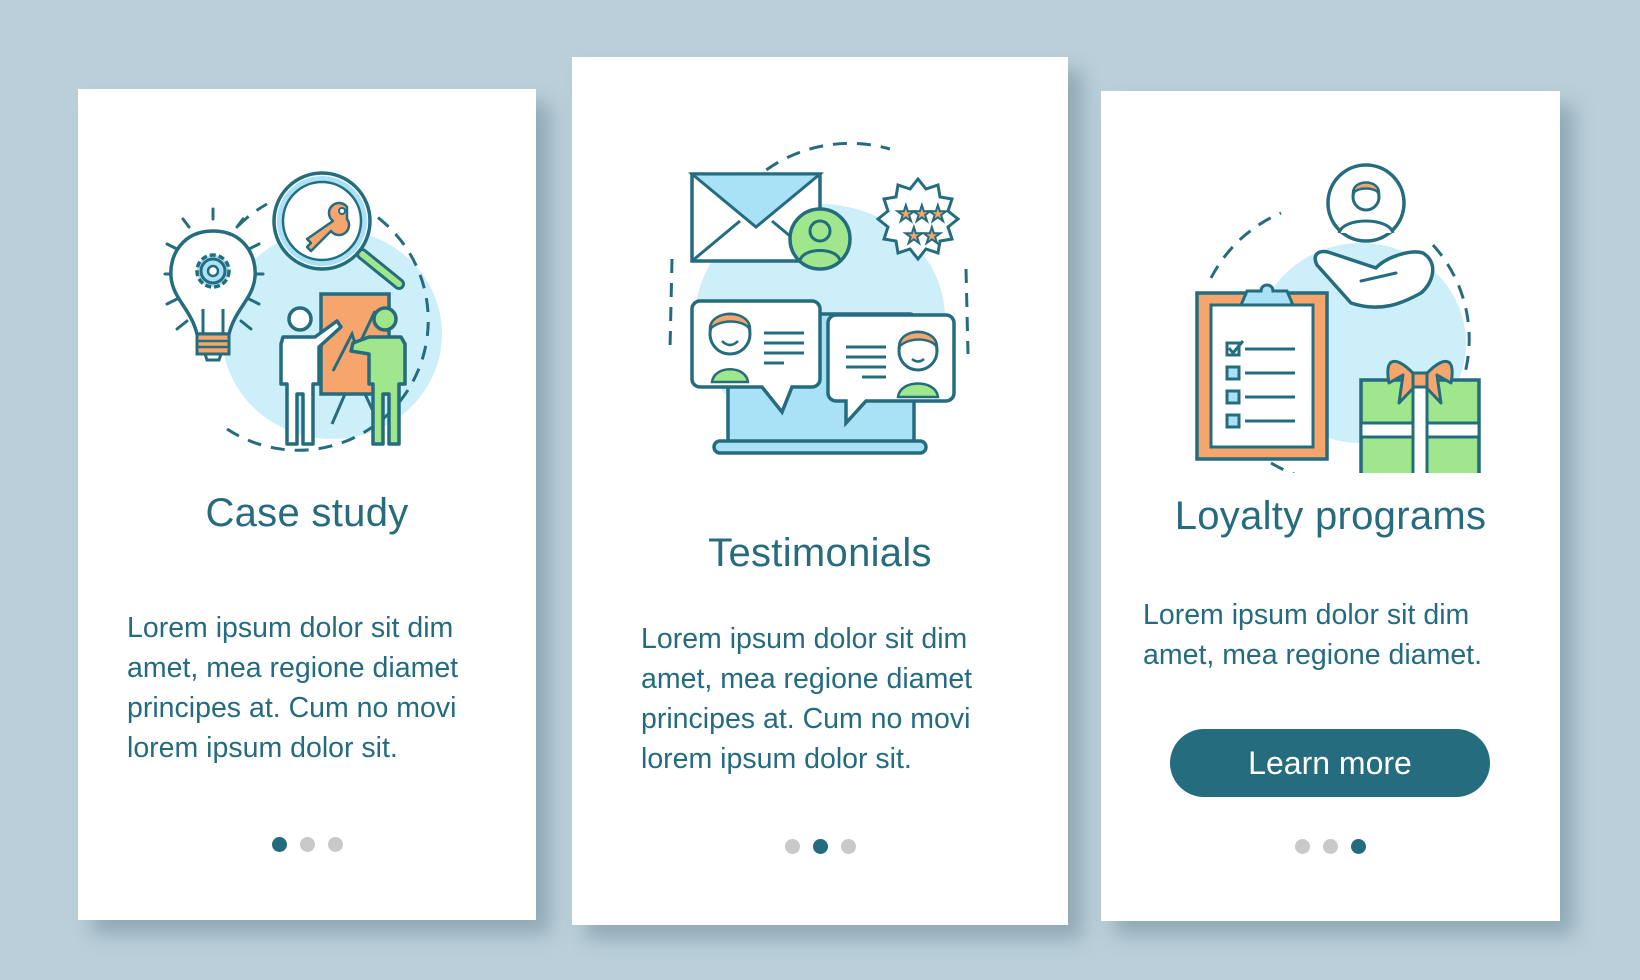  What do you see at coordinates (1330, 763) in the screenshot?
I see `learn-more-button: Learn more` at bounding box center [1330, 763].